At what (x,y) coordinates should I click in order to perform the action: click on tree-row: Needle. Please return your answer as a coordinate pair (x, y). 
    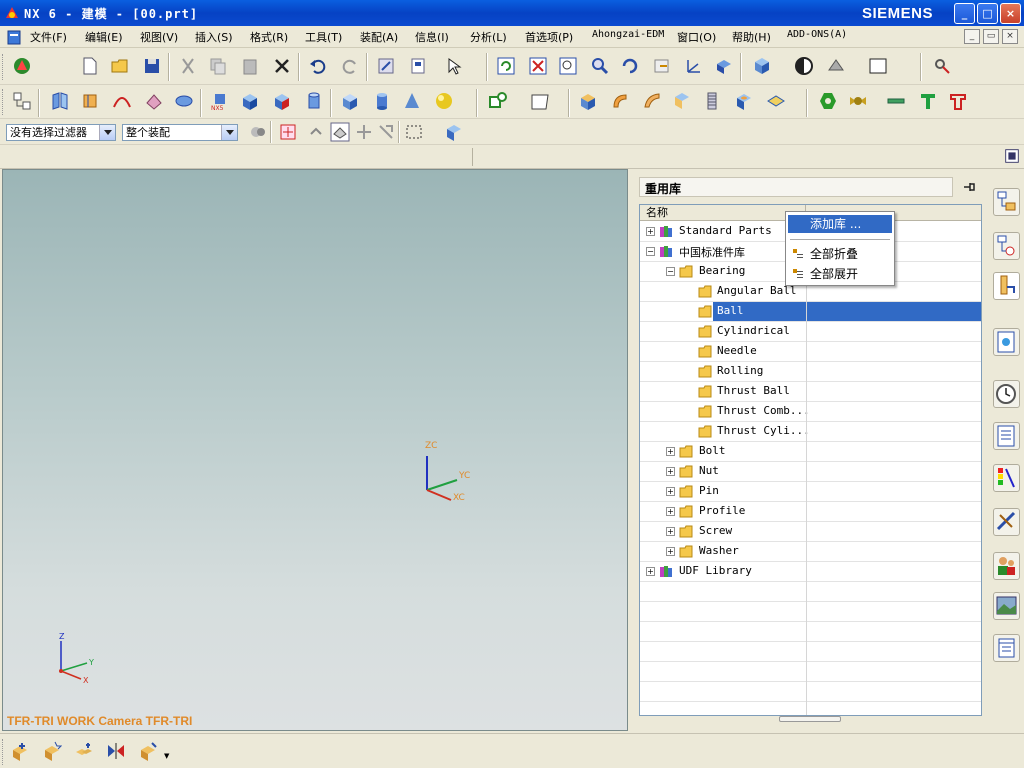
    Looking at the image, I should click on (810, 352).